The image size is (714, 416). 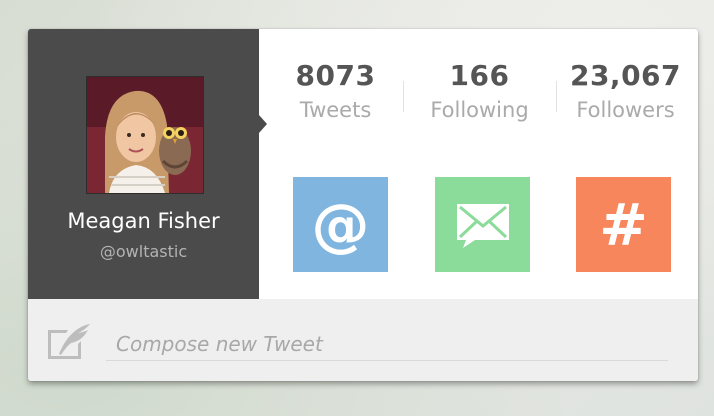 I want to click on stat-label: Followers, so click(x=625, y=110).